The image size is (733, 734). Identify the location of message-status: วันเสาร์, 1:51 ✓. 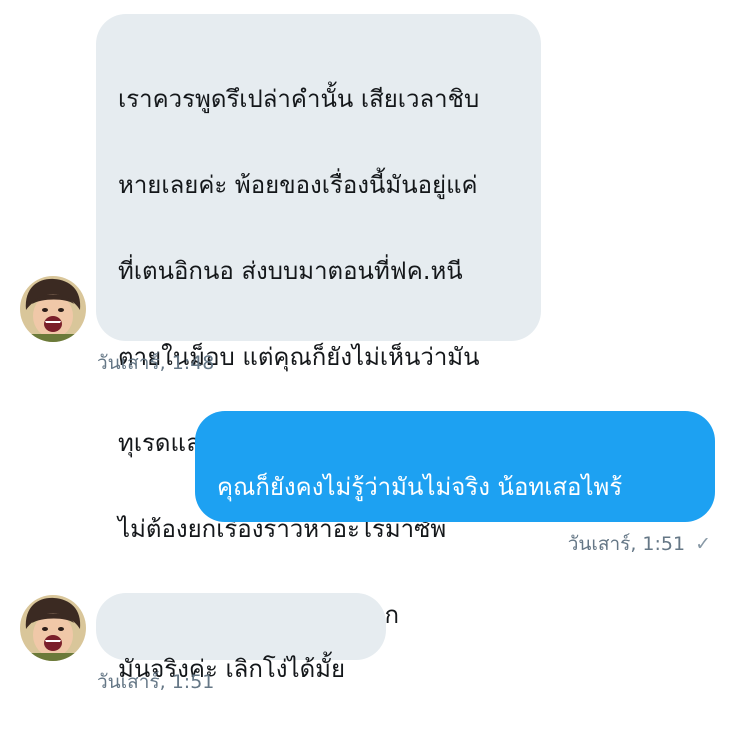
(639, 544).